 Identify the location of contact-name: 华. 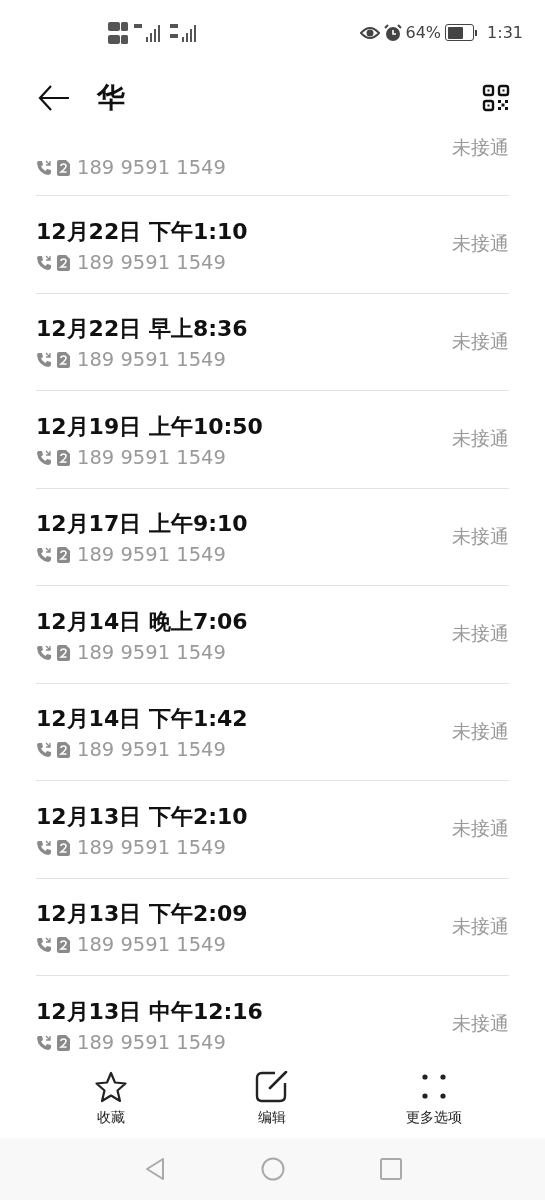
(111, 97).